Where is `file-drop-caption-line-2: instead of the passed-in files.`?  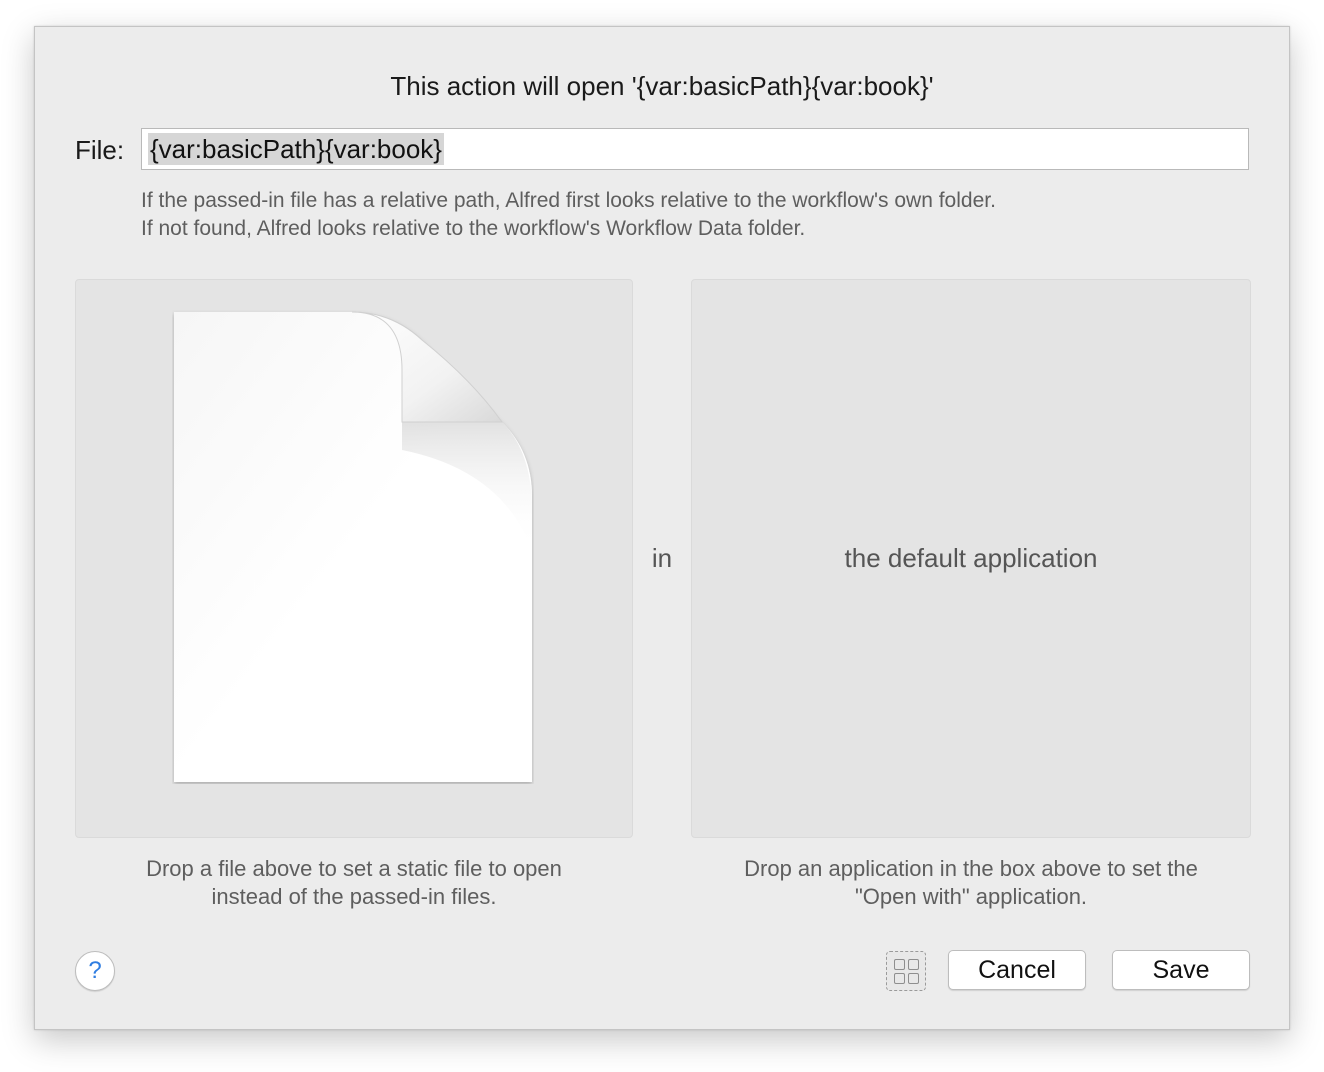 file-drop-caption-line-2: instead of the passed-in files. is located at coordinates (354, 896).